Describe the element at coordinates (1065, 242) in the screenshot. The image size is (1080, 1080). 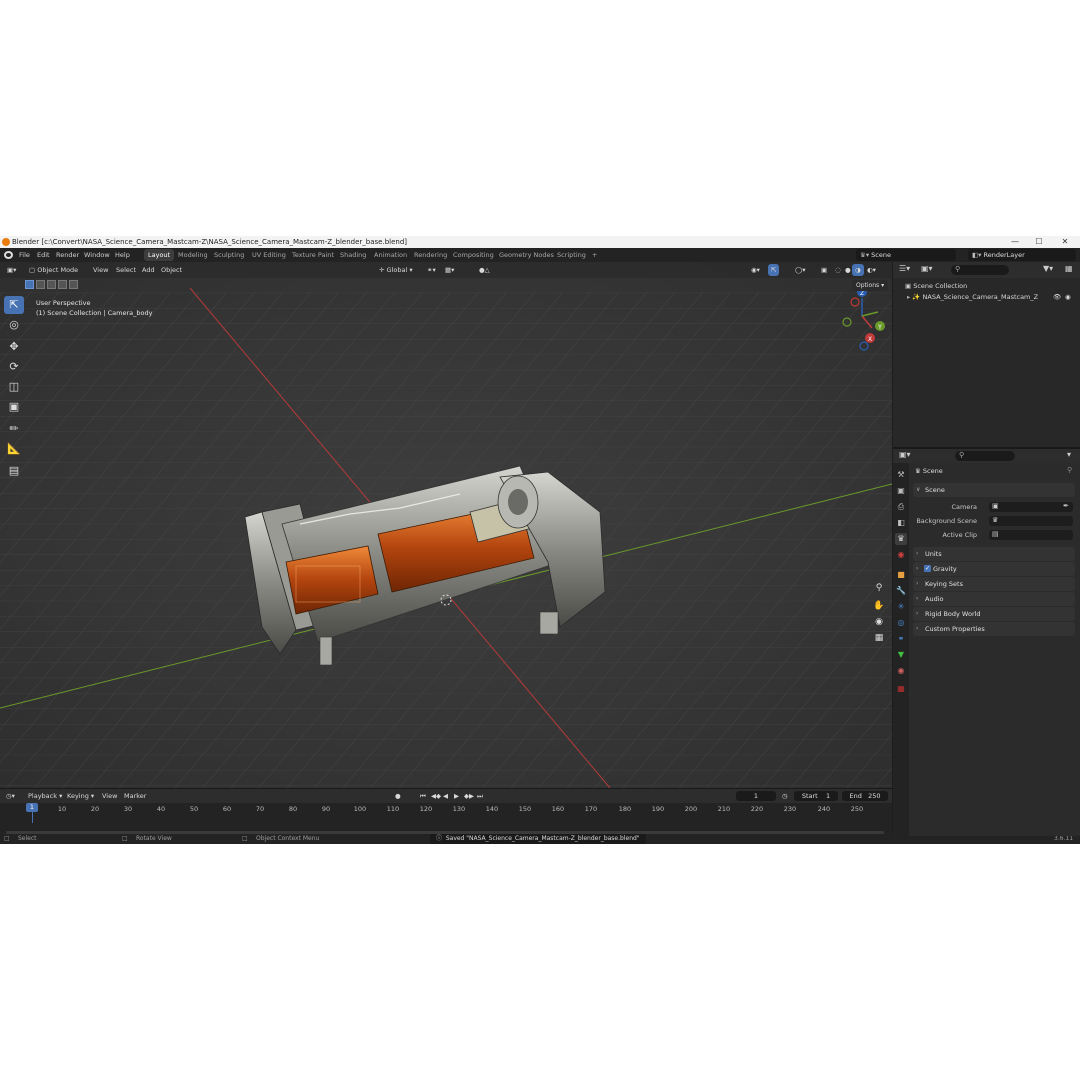
I see `close-button: ✕` at that location.